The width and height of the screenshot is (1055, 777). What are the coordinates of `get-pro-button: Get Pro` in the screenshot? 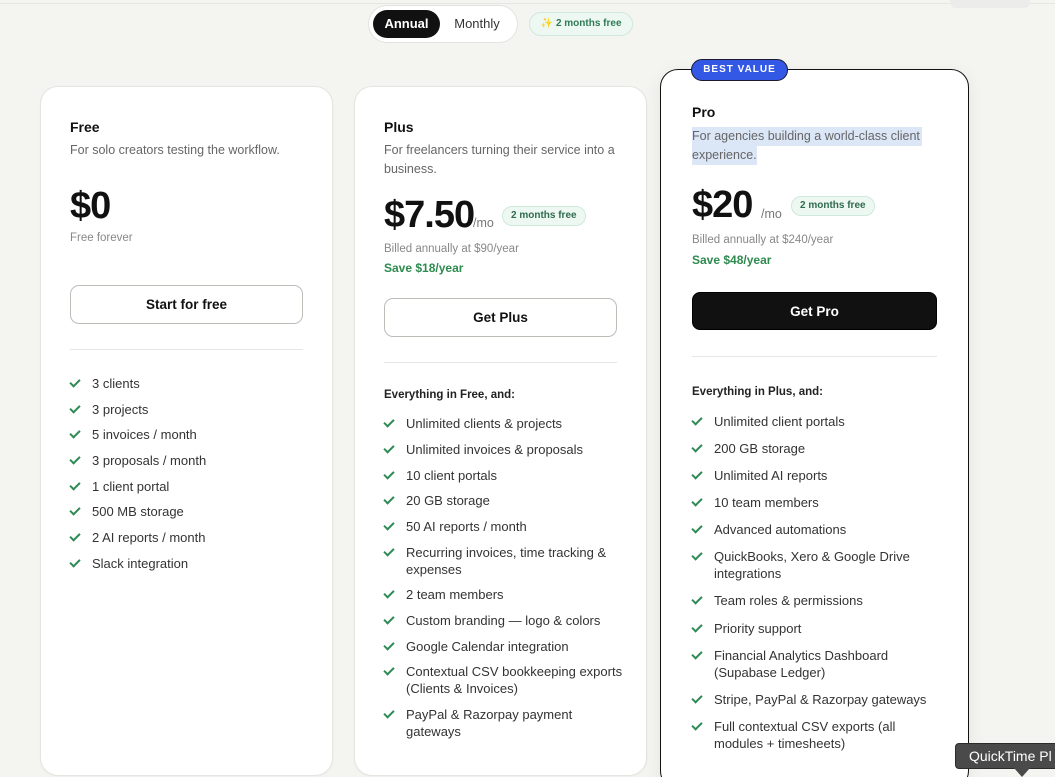 It's located at (814, 311).